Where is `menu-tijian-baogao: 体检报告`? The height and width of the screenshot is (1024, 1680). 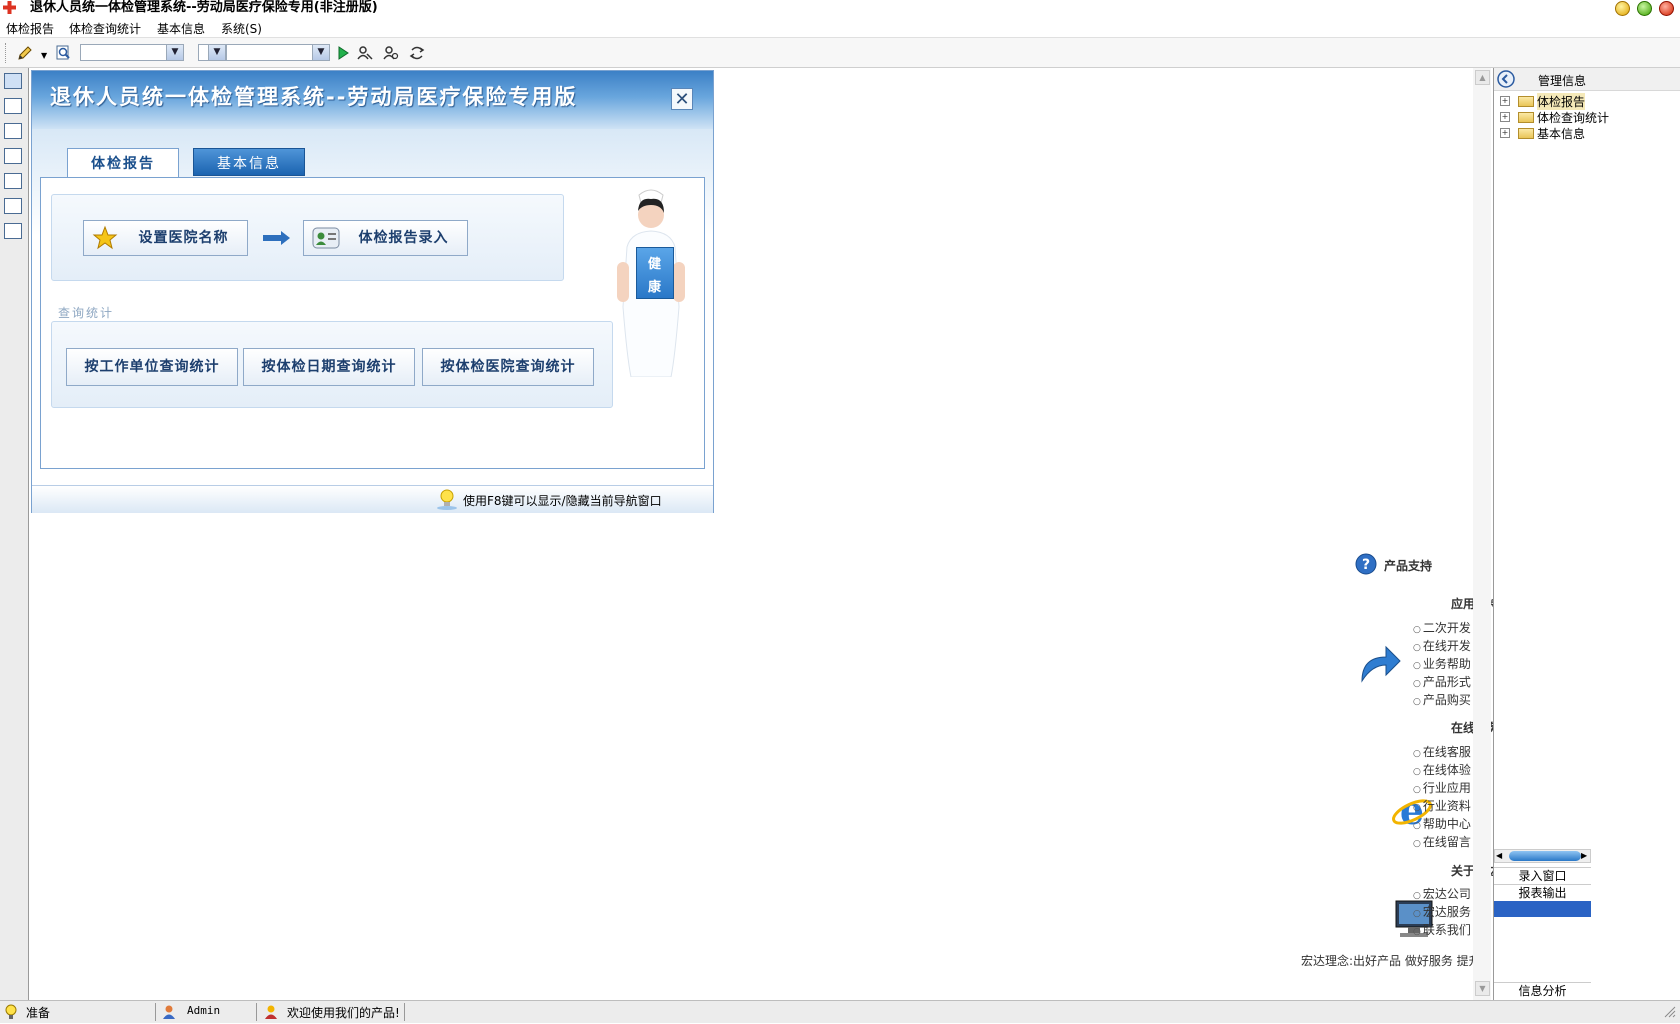 menu-tijian-baogao: 体检报告 is located at coordinates (30, 28).